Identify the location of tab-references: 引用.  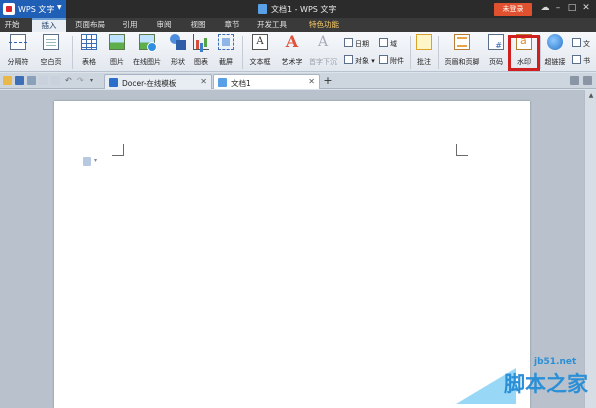
(130, 25).